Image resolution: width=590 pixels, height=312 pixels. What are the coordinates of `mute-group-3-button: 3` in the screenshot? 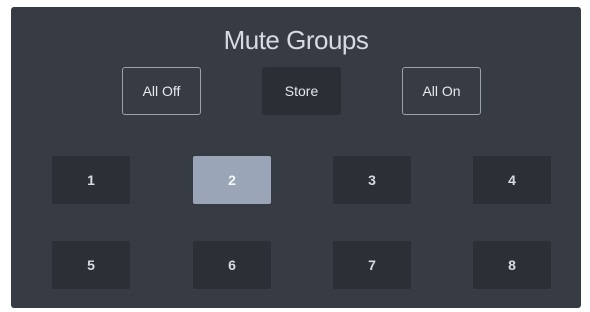 It's located at (372, 180).